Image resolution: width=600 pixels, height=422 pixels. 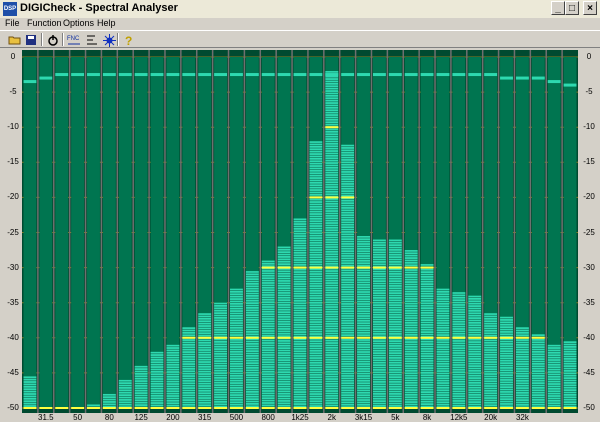 I want to click on y-tick-label: -45, so click(x=13, y=372).